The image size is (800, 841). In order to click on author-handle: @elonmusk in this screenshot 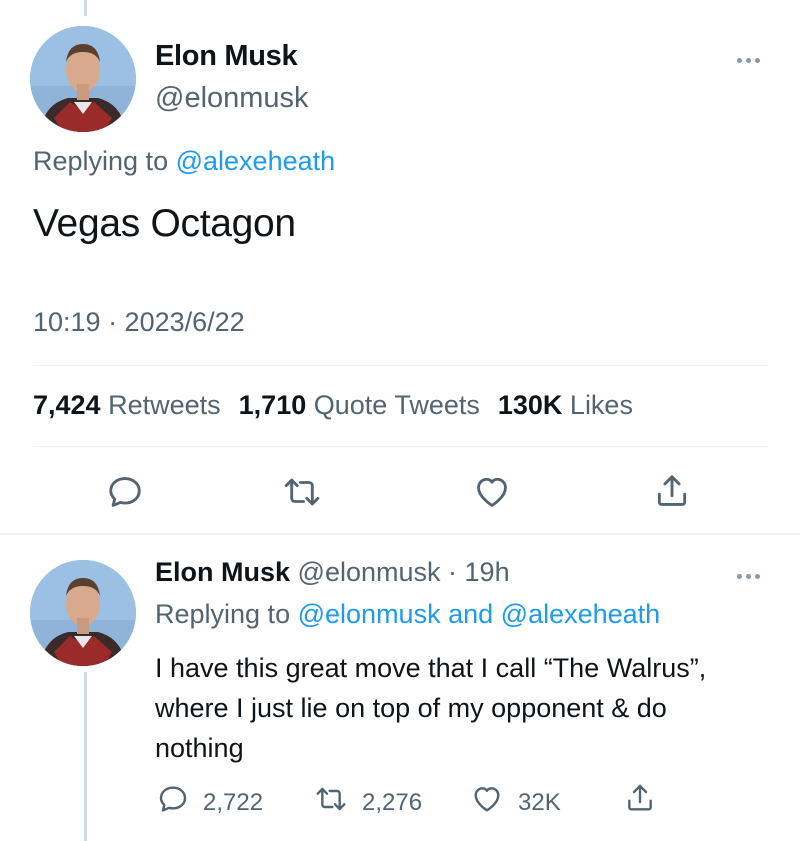, I will do `click(232, 98)`.